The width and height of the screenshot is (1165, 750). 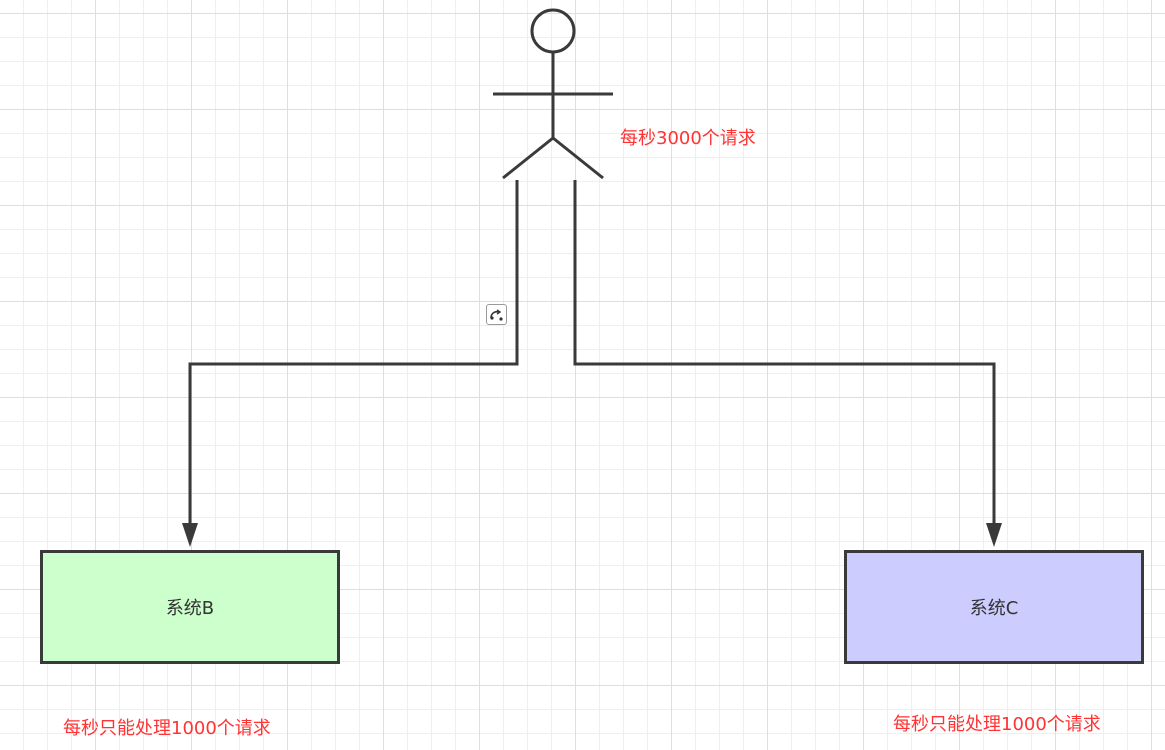 I want to click on actor-request-note: 每秒3000个请求, so click(x=688, y=138).